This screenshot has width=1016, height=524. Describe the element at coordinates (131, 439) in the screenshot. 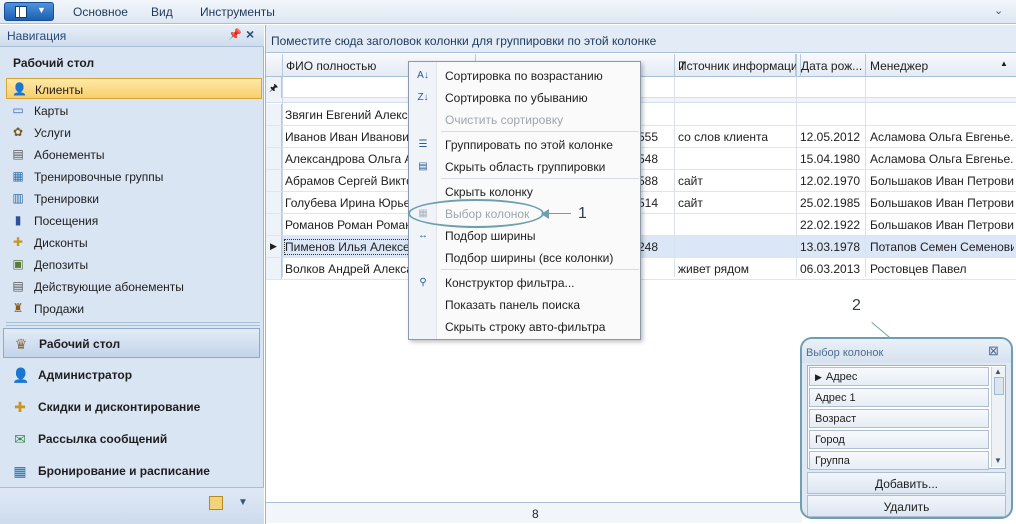

I see `nav-group-mailing: ✉ Рассылка сообщений` at that location.